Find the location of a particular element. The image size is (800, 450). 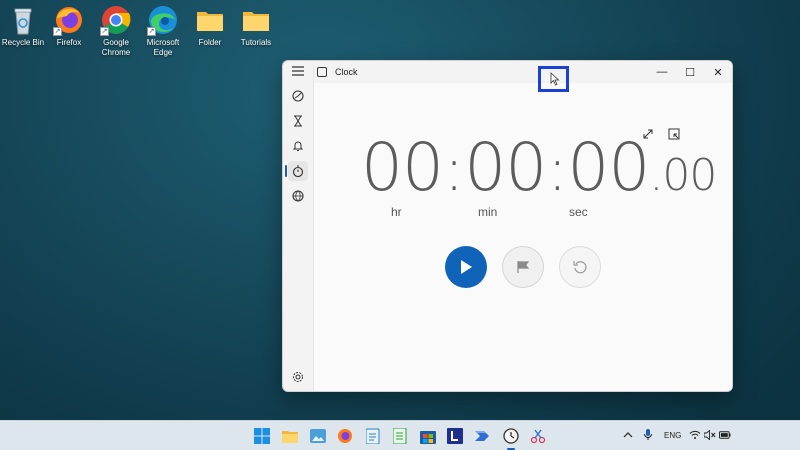

desktop-icon-recycle-bin: Recycle Bin is located at coordinates (23, 26).